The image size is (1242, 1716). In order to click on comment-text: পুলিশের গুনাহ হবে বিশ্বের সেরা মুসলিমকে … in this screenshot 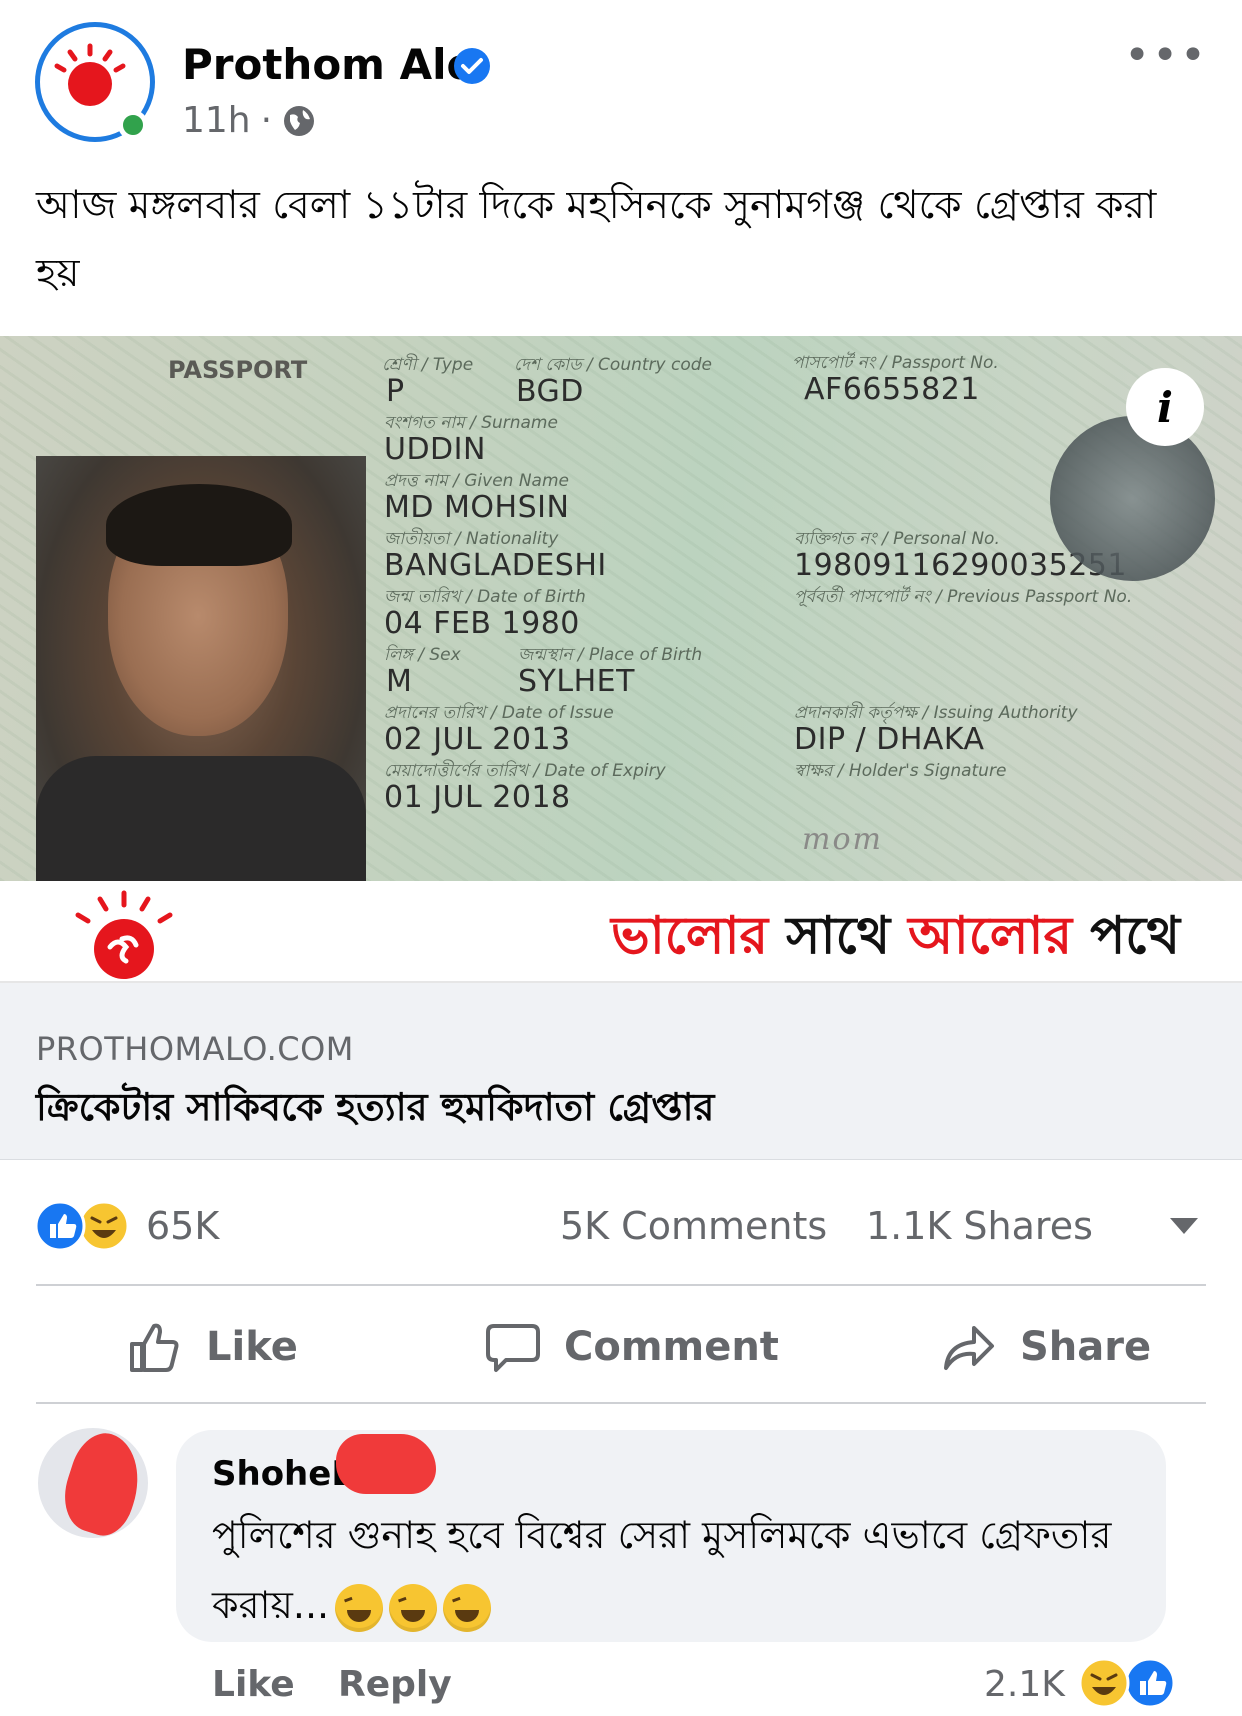, I will do `click(677, 1570)`.